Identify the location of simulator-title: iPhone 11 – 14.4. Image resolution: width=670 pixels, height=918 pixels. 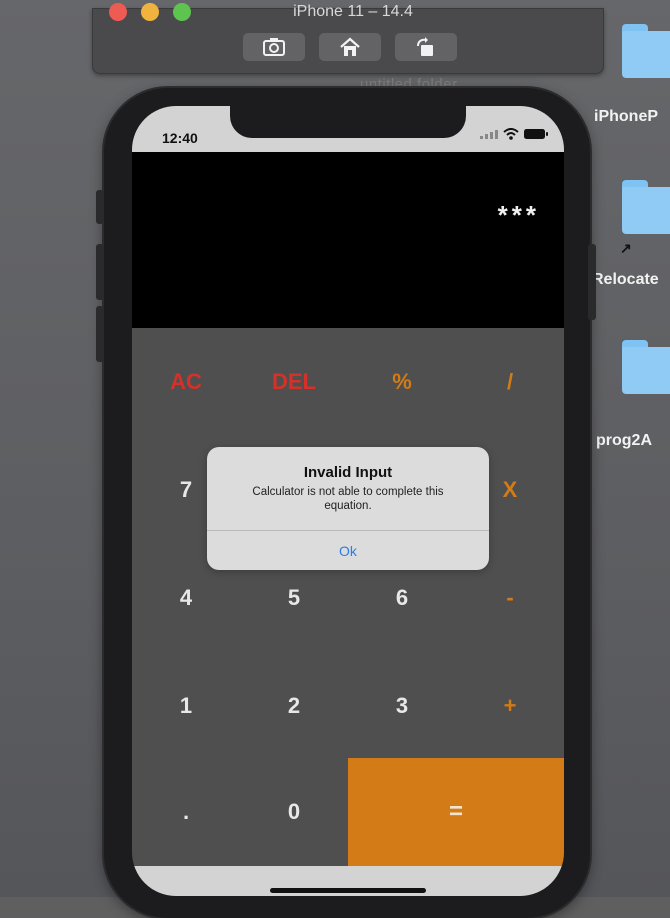
(353, 11).